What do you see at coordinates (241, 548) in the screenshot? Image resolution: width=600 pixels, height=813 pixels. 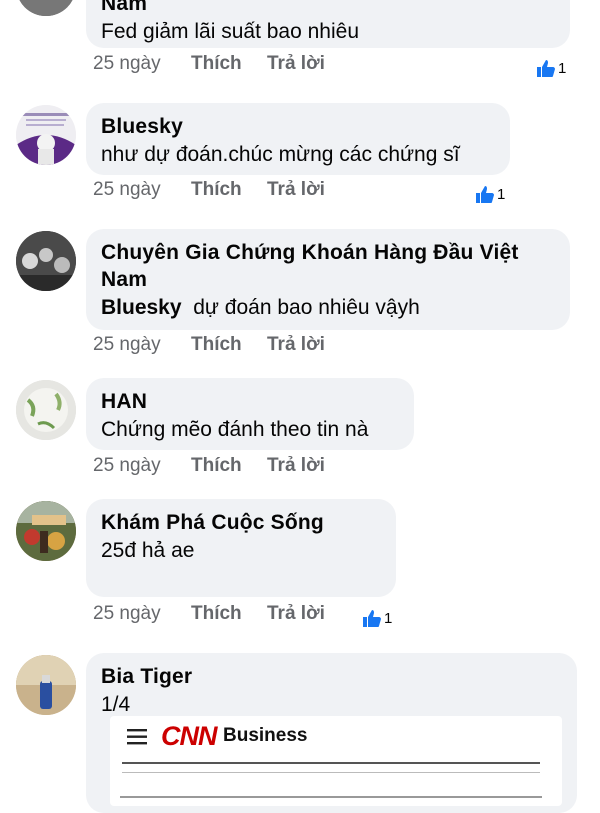 I see `comment-bubble: Khám Phá Cuộc Sống 25đ hả ae` at bounding box center [241, 548].